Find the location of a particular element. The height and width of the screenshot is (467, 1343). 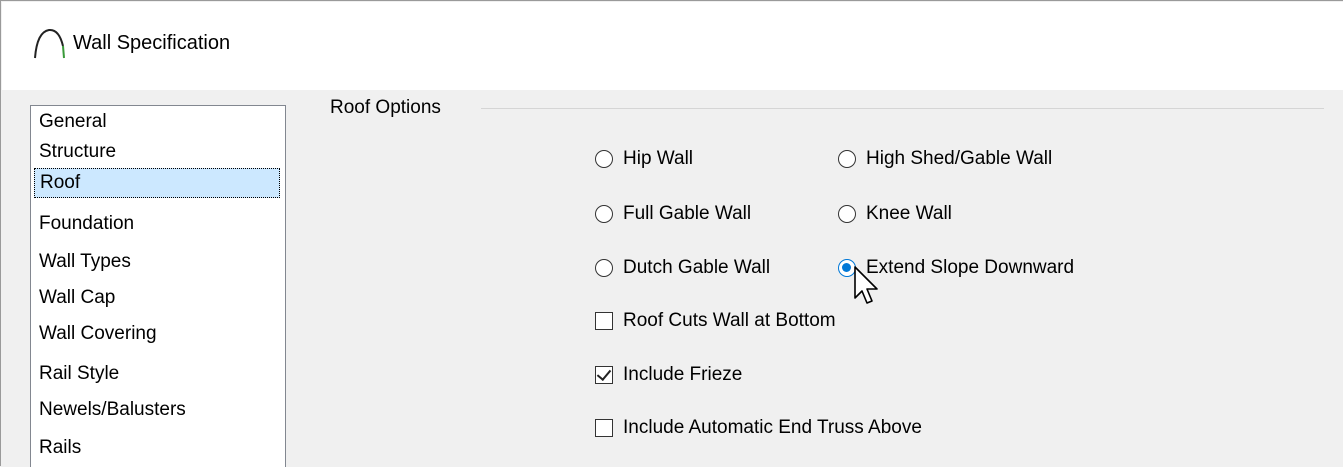

dutch-gable-wall-radio: Dutch Gable Wall is located at coordinates (682, 268).